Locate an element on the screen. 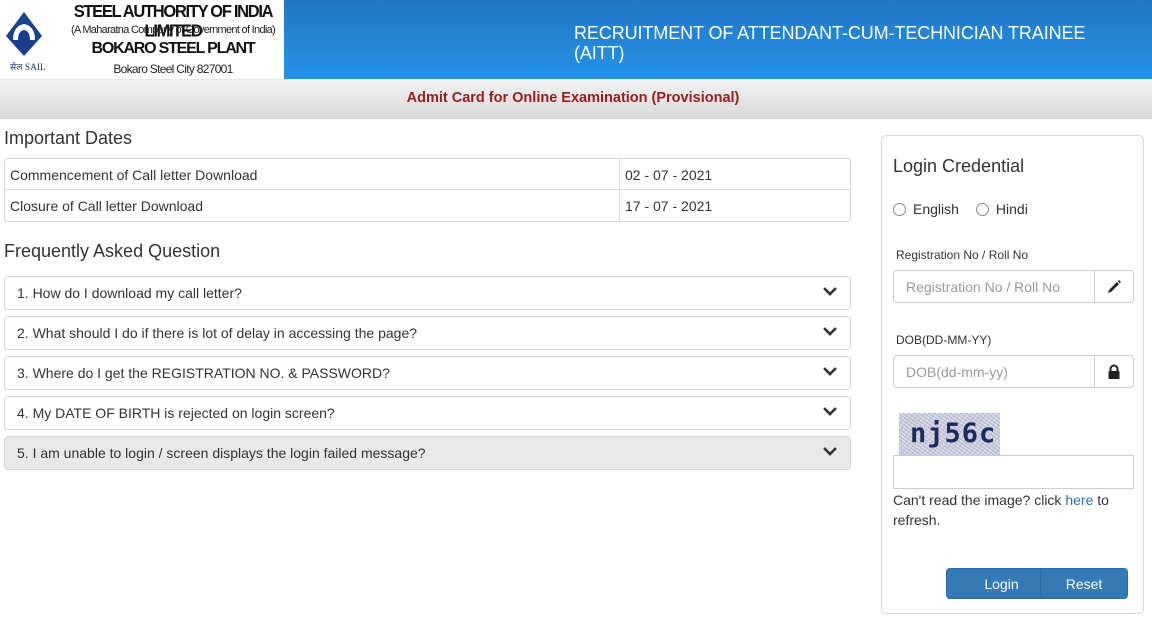  captcha-help-prefix: Can't read the image? click is located at coordinates (979, 500).